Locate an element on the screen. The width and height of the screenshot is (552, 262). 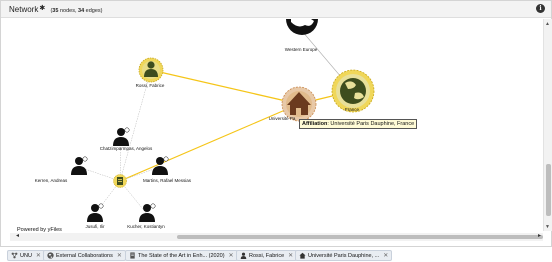
tab-unu: UNU ✕ is located at coordinates (26, 255).